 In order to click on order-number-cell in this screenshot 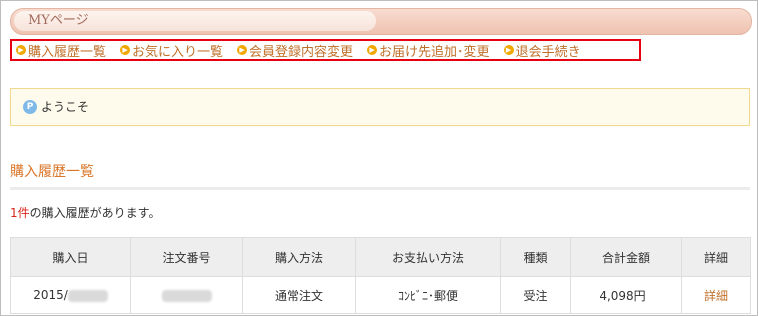, I will do `click(186, 295)`.